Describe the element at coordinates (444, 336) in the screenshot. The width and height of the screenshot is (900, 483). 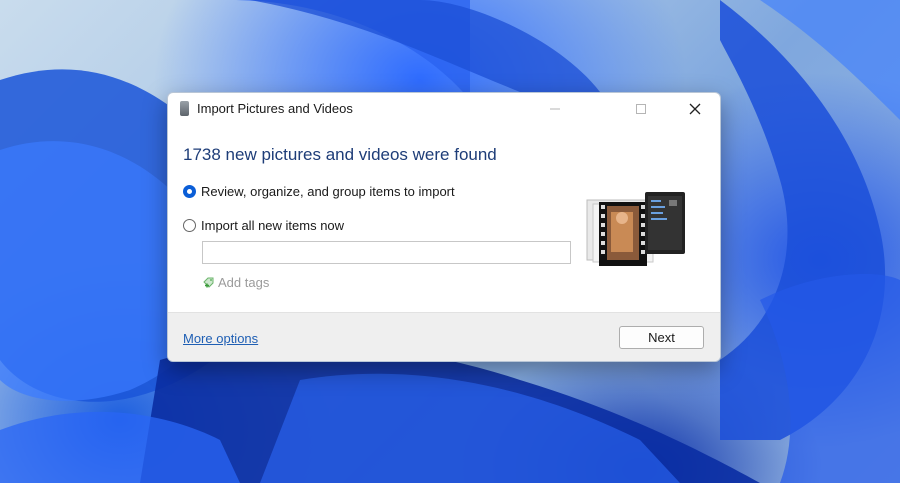
I see `dialog-footer: More options Next` at that location.